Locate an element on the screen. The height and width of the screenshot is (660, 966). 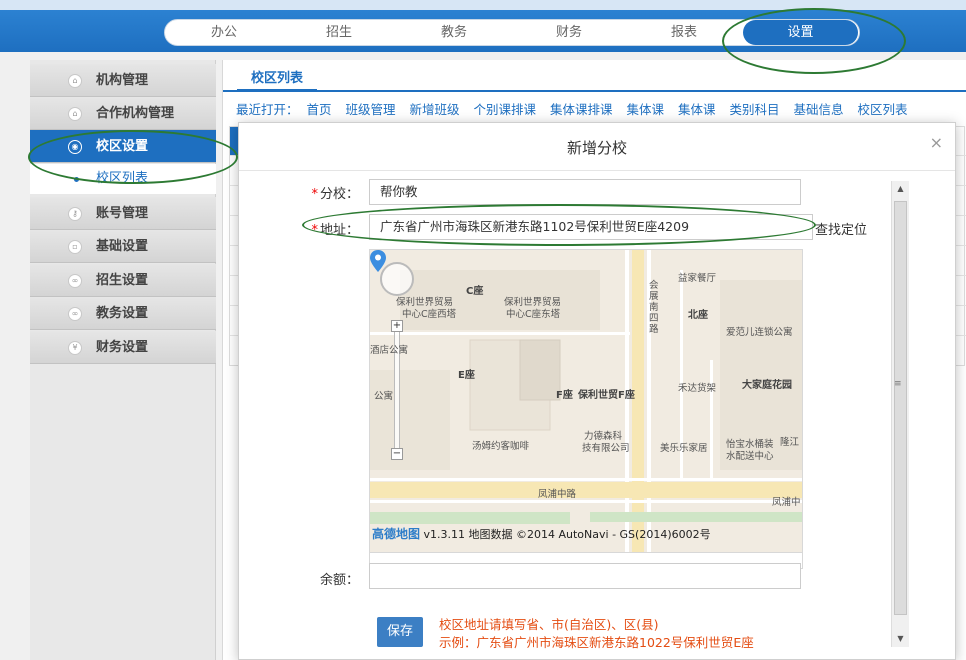
sidebar-item-label: 招生设置 is located at coordinates (122, 280).